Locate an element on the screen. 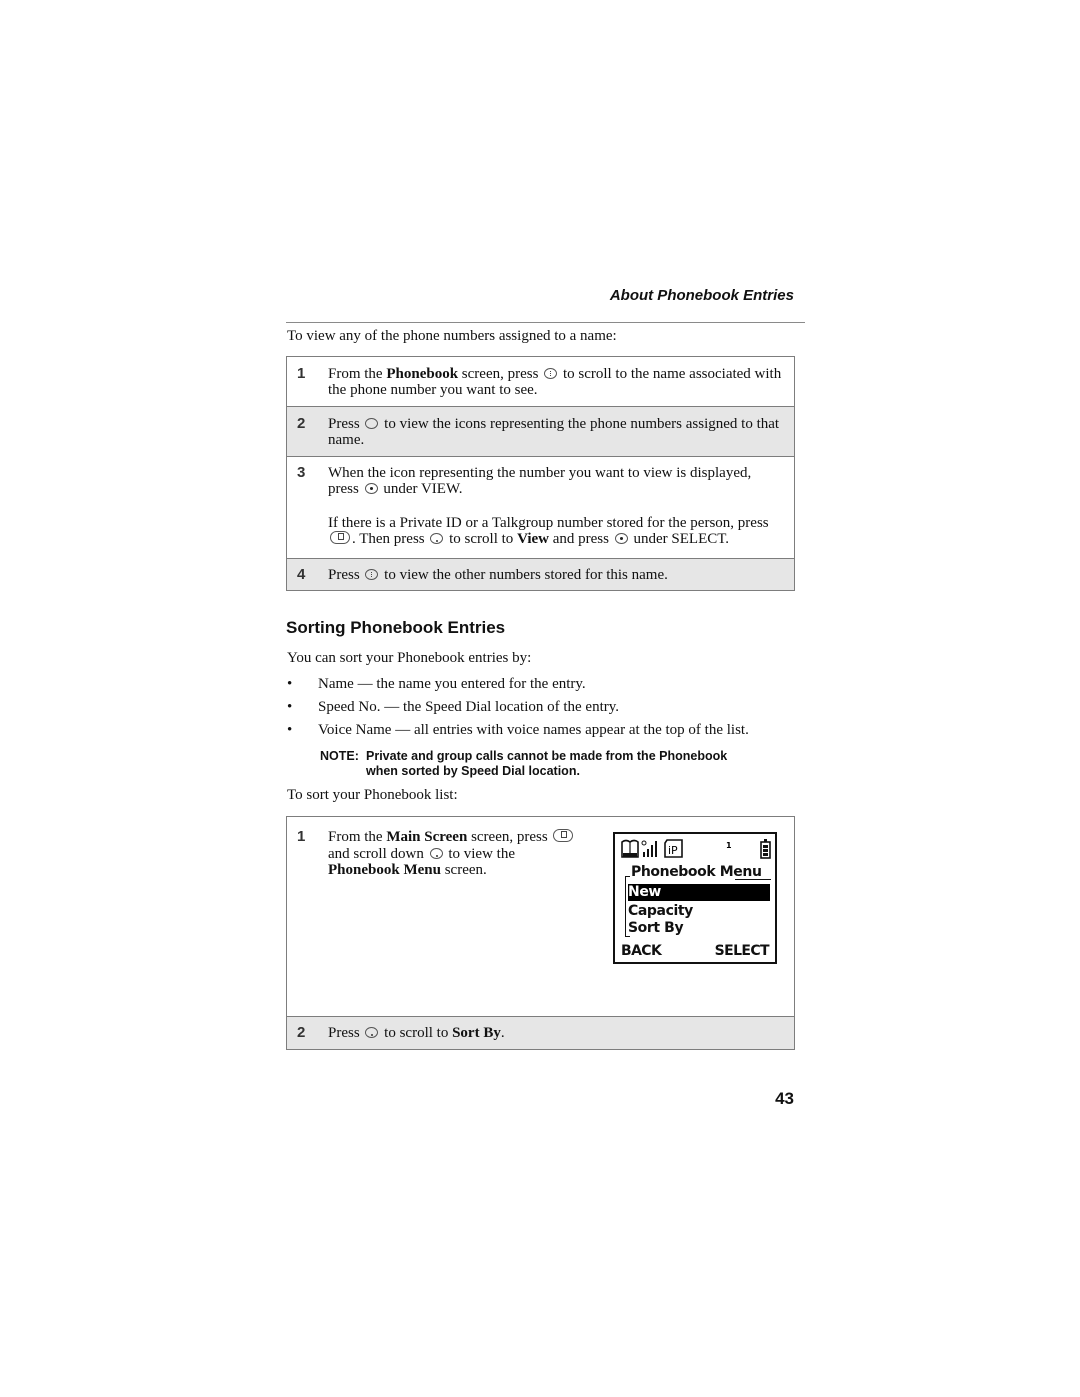  intro-sort-paragraph: You can sort your Phonebook entries by: is located at coordinates (409, 658).